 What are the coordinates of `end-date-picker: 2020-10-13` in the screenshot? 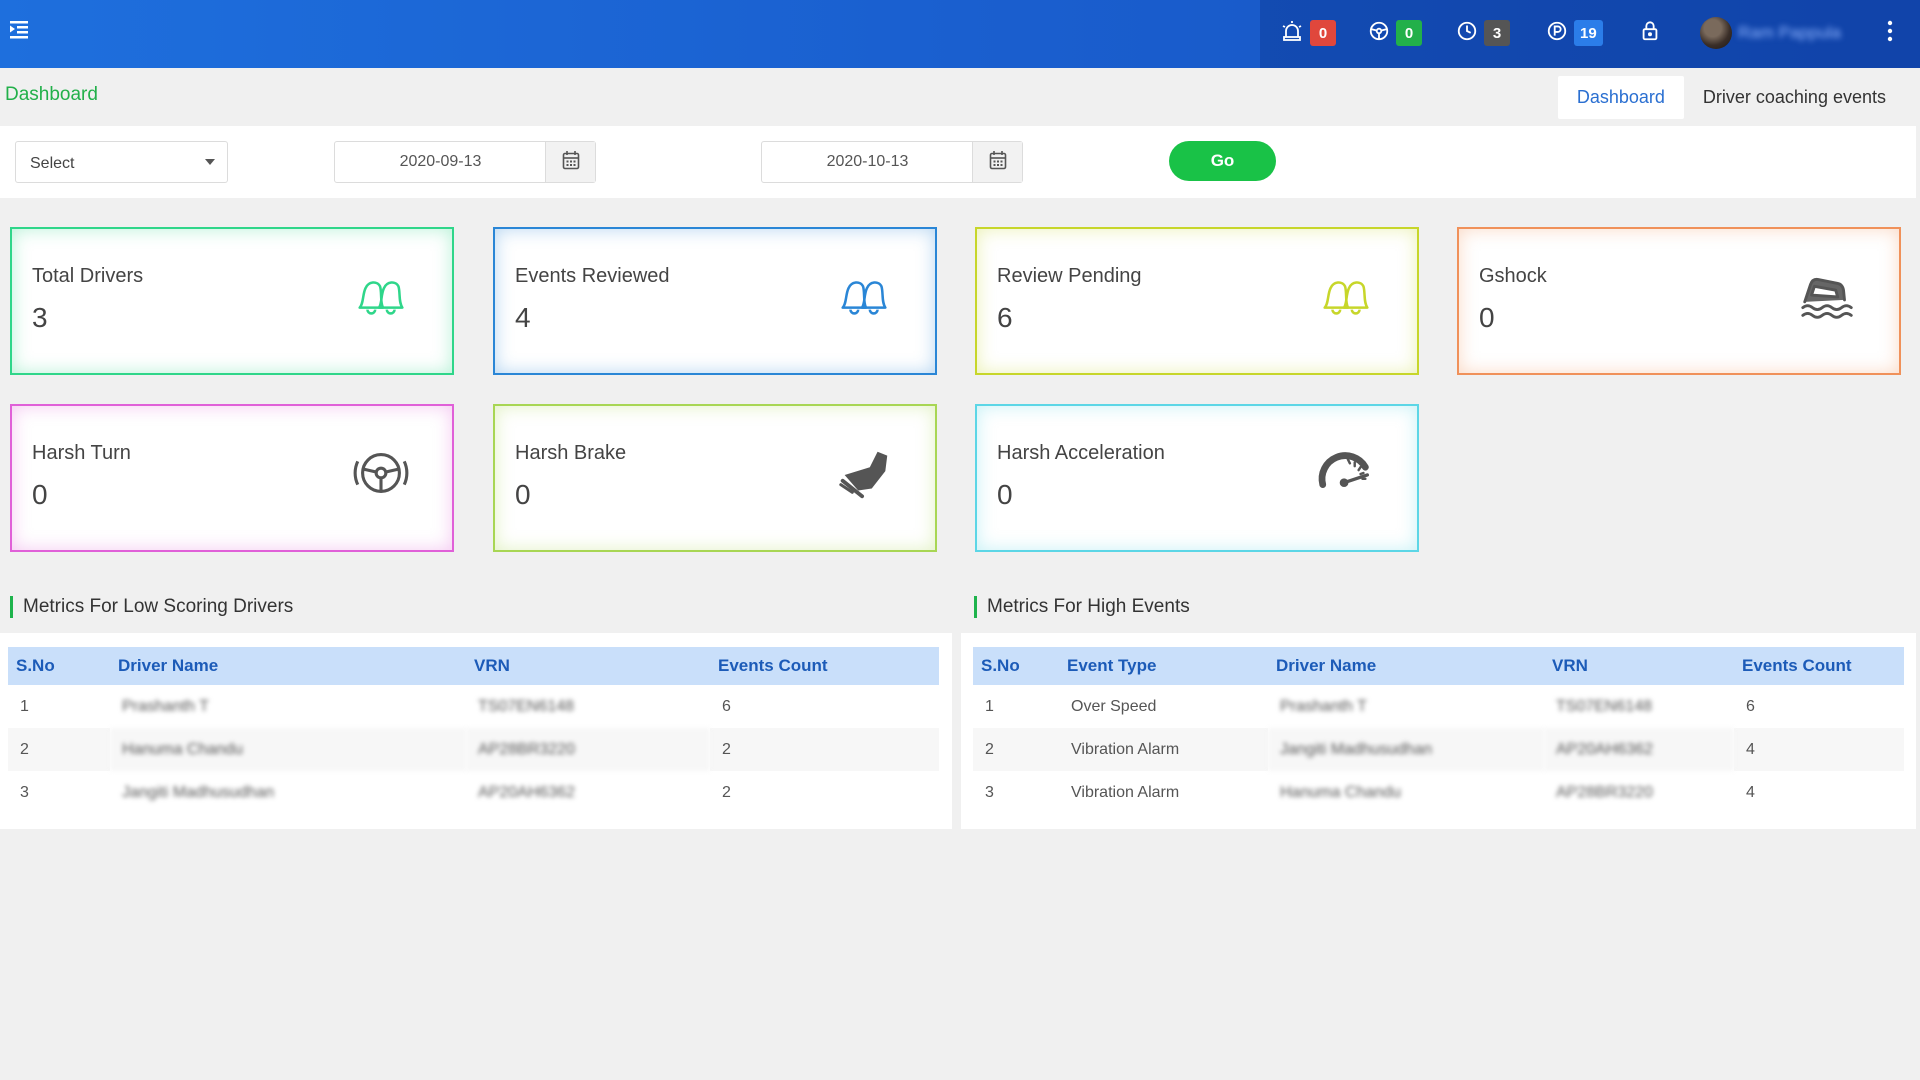 It's located at (892, 162).